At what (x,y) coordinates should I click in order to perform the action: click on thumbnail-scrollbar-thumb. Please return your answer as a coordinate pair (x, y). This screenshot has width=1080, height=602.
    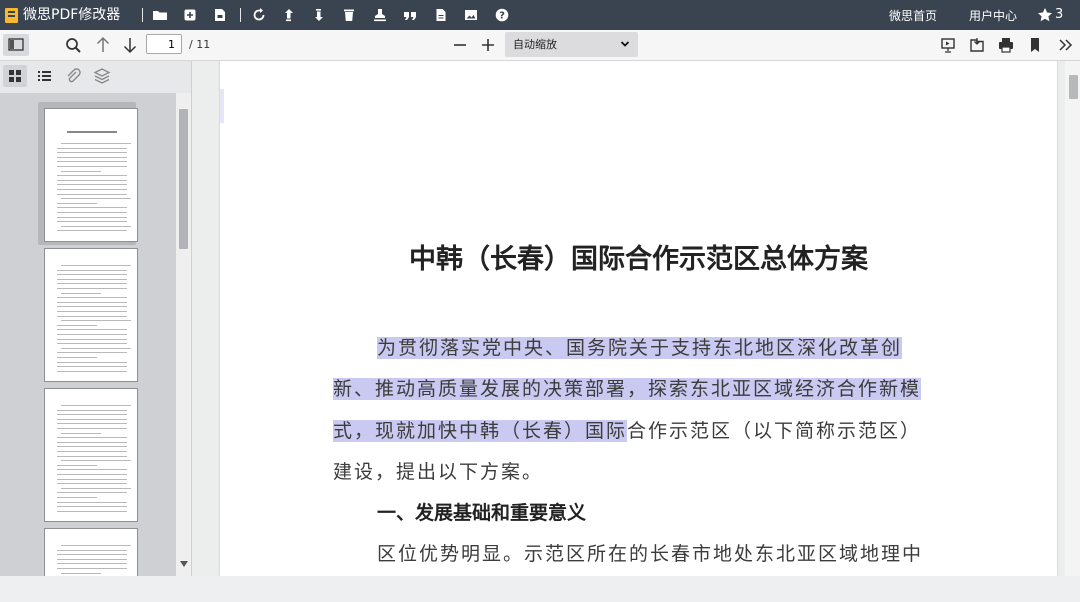
    Looking at the image, I should click on (183, 179).